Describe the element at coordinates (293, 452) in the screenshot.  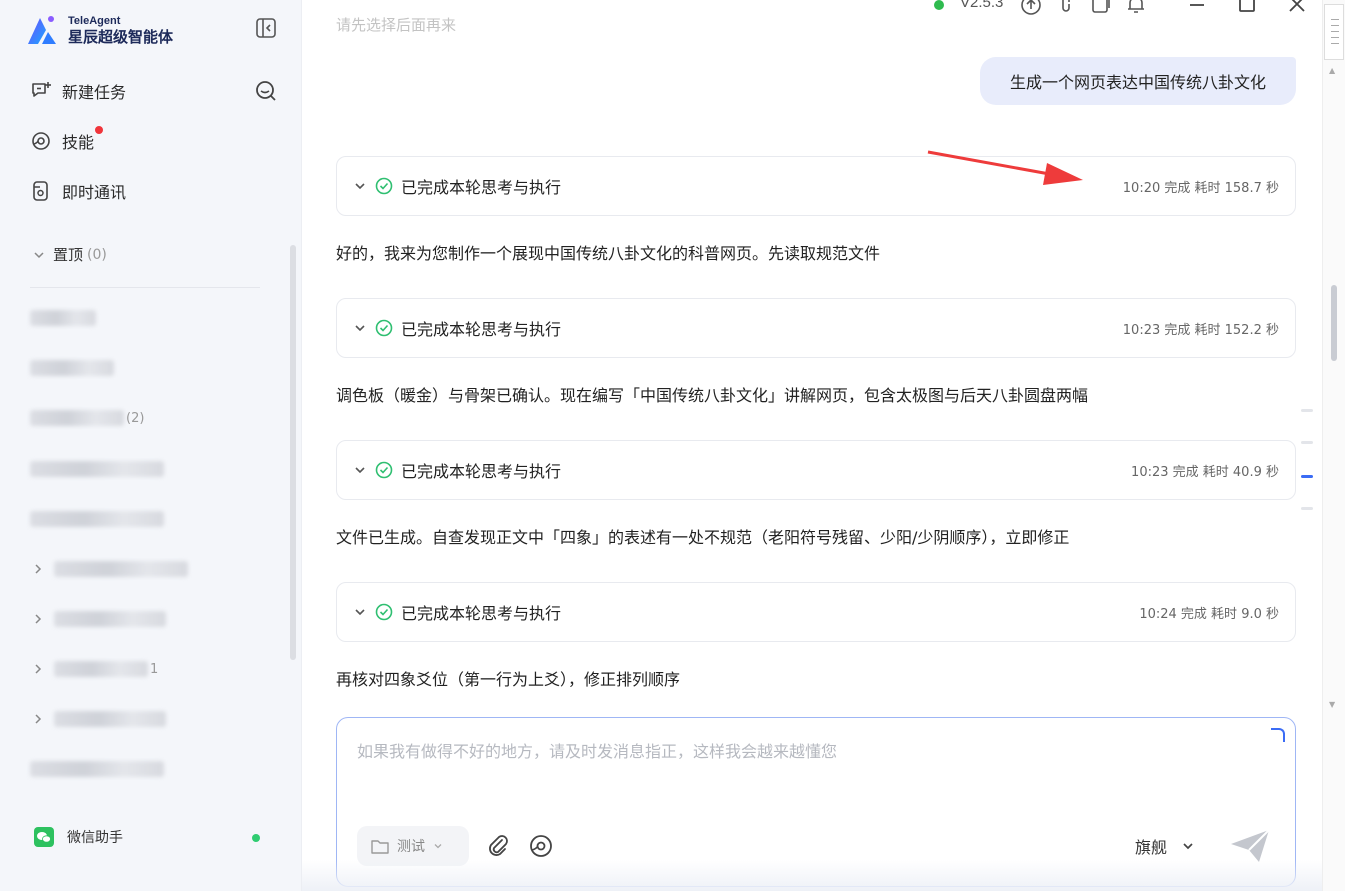
I see `sidebar-scrollbar` at that location.